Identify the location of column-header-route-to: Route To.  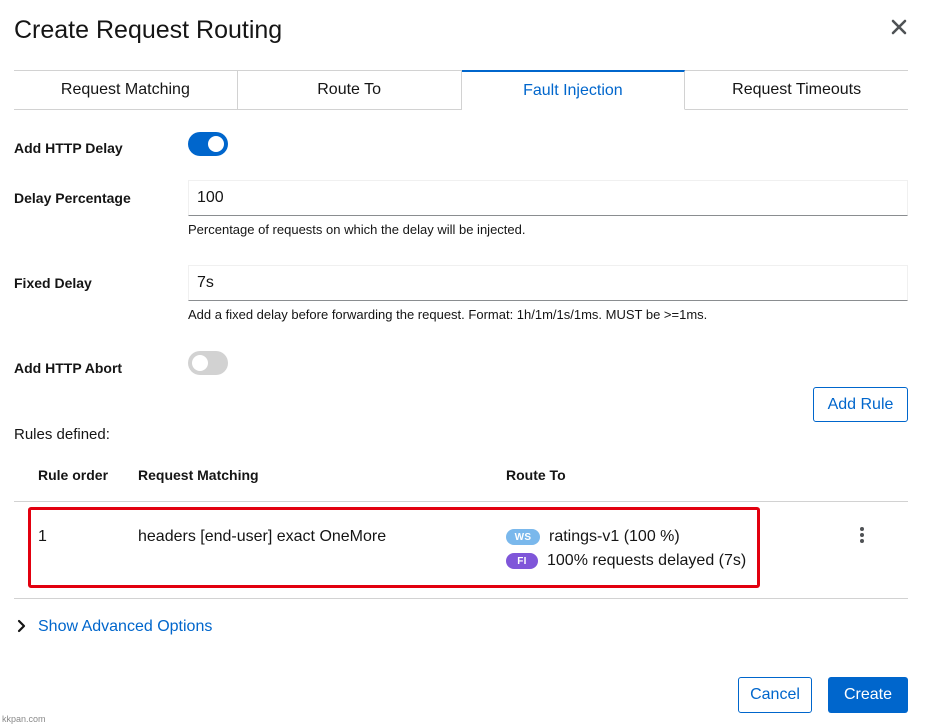
(536, 475).